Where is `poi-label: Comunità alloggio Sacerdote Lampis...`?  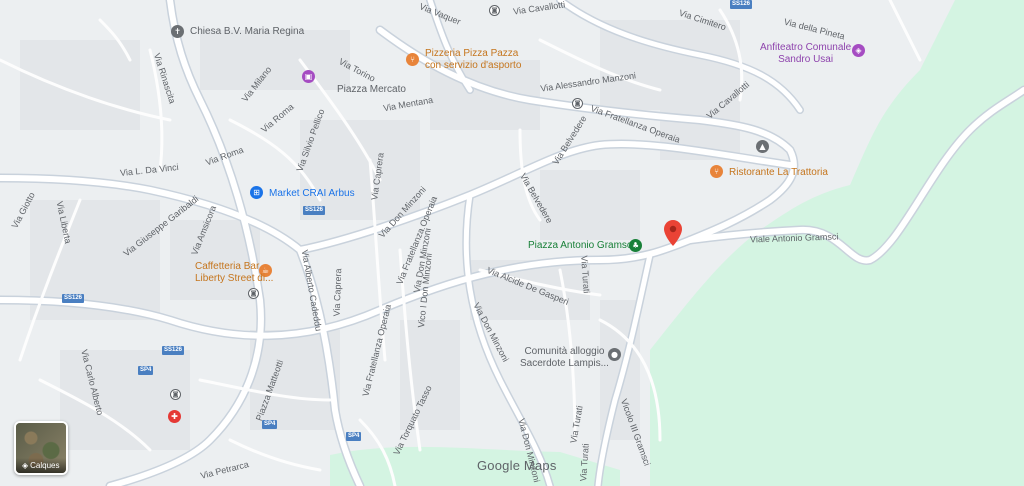 poi-label: Comunità alloggio Sacerdote Lampis... is located at coordinates (564, 357).